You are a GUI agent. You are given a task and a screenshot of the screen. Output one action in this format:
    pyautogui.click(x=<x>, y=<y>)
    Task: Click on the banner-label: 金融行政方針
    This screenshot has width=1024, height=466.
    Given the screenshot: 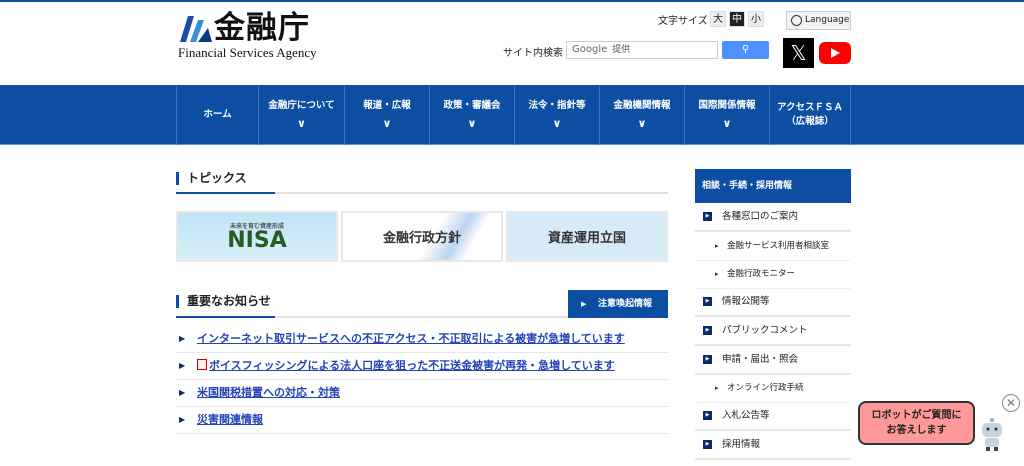 What is the action you would take?
    pyautogui.click(x=421, y=238)
    